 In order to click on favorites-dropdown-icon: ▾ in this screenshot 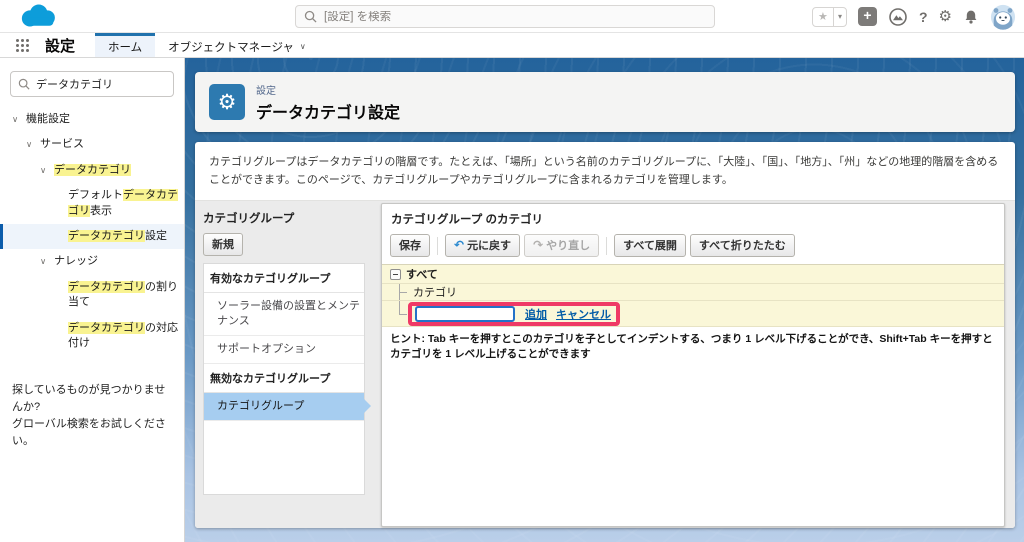, I will do `click(839, 16)`.